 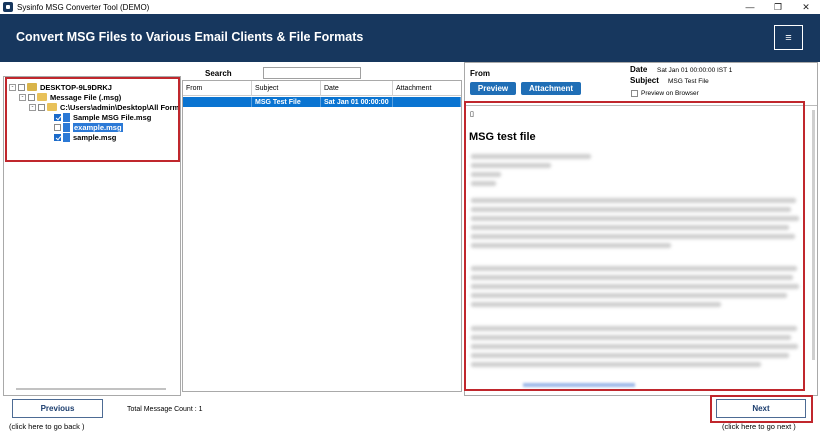 I want to click on attachment-button: Attachment, so click(x=551, y=88).